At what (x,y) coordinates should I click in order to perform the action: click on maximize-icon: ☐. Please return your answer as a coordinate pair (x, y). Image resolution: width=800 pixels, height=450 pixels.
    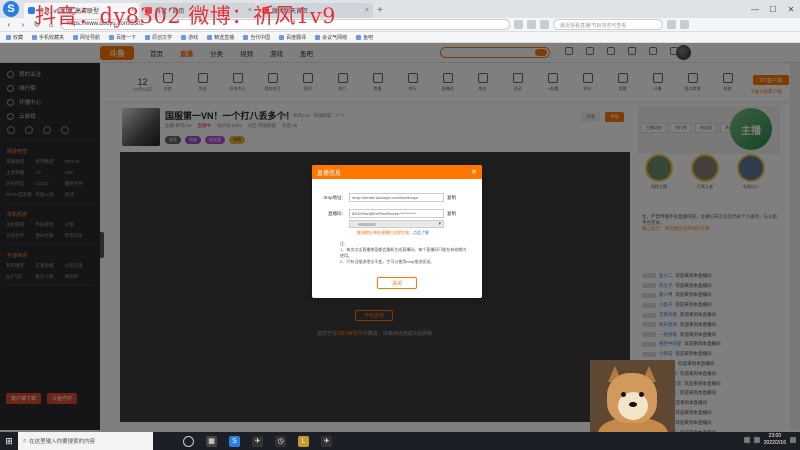
    Looking at the image, I should click on (773, 9).